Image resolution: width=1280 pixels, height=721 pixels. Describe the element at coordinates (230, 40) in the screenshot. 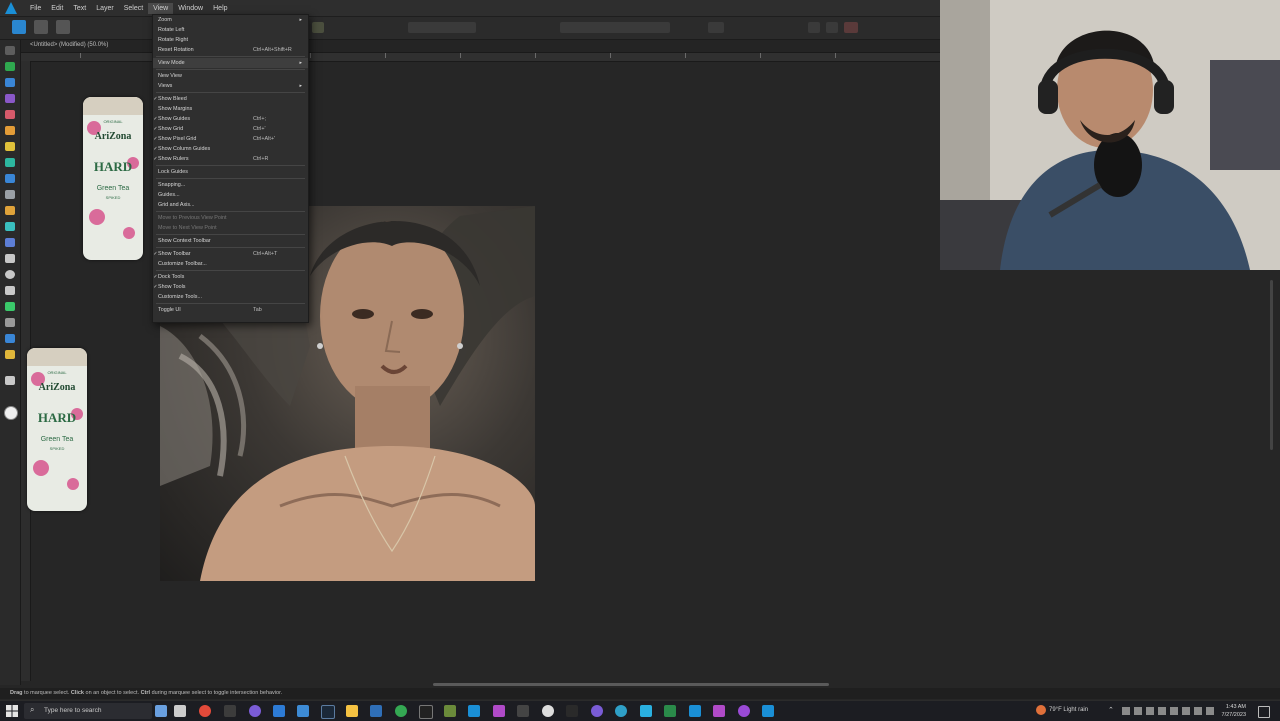

I see `view-menu-item-rotate-right: Rotate Right` at that location.